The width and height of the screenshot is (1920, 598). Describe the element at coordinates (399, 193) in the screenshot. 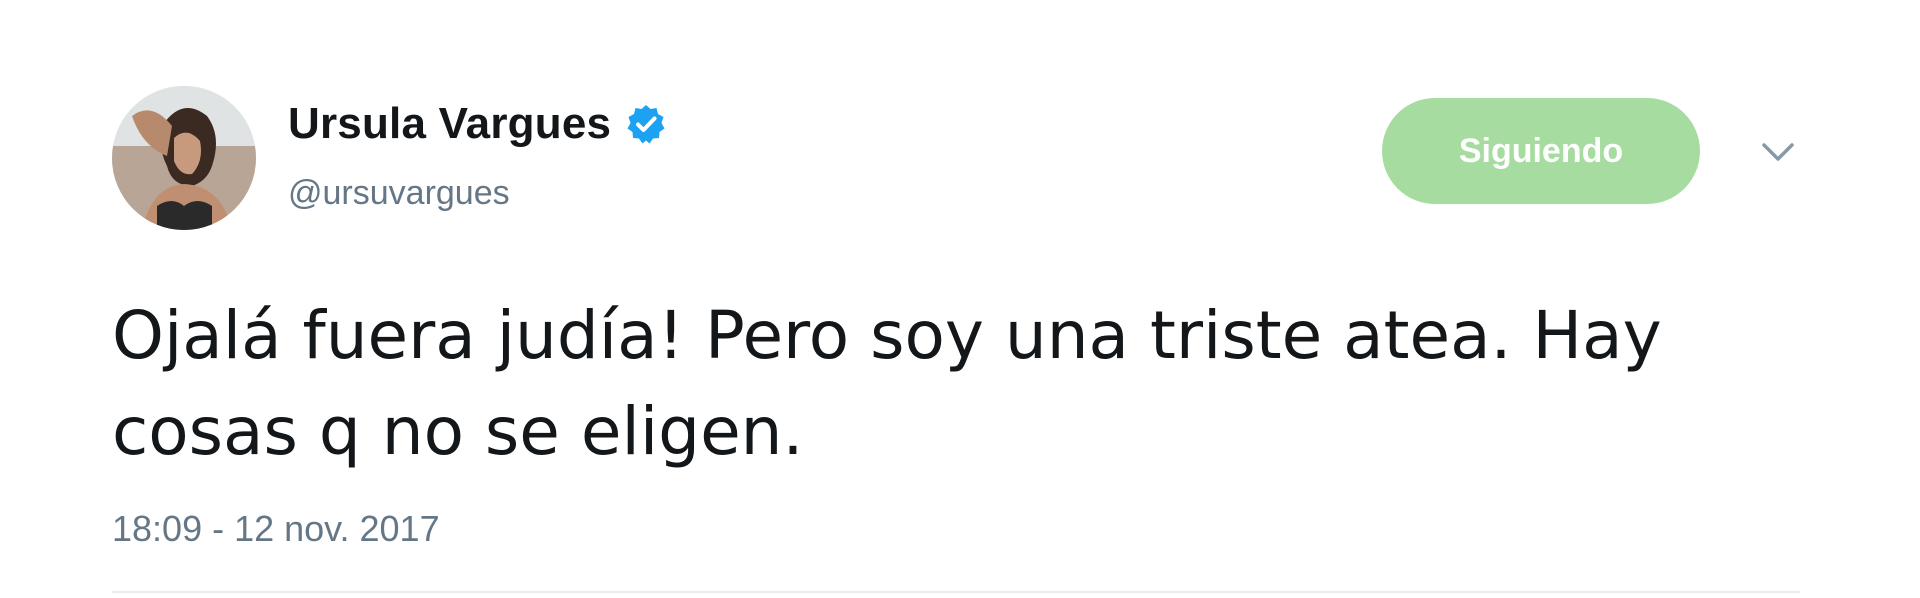

I see `user-handle: @ursuvargues` at that location.